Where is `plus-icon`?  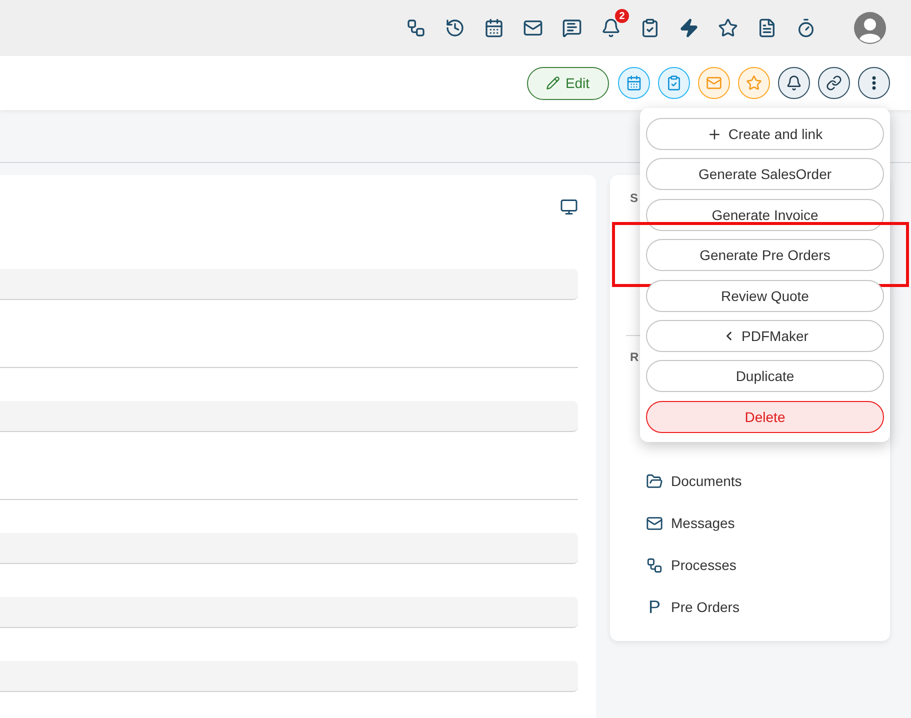 plus-icon is located at coordinates (714, 134).